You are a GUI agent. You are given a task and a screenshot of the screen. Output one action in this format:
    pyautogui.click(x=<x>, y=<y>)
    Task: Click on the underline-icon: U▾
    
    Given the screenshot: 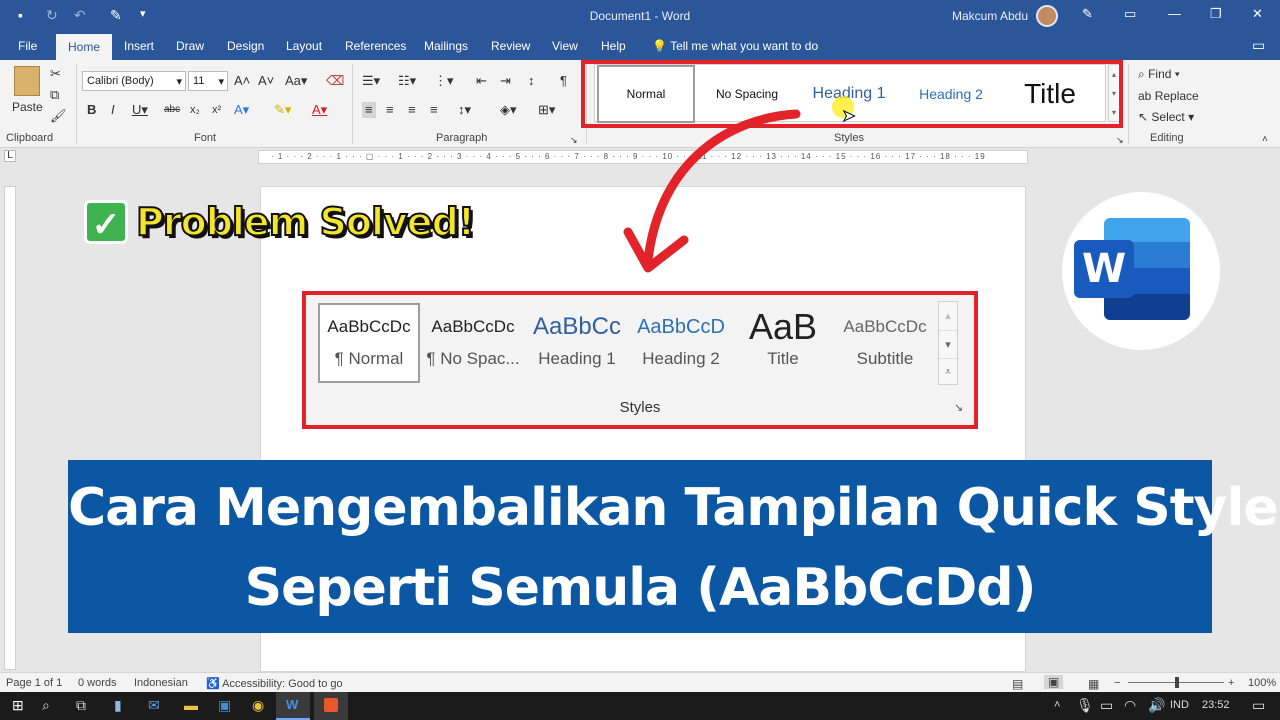 What is the action you would take?
    pyautogui.click(x=140, y=110)
    